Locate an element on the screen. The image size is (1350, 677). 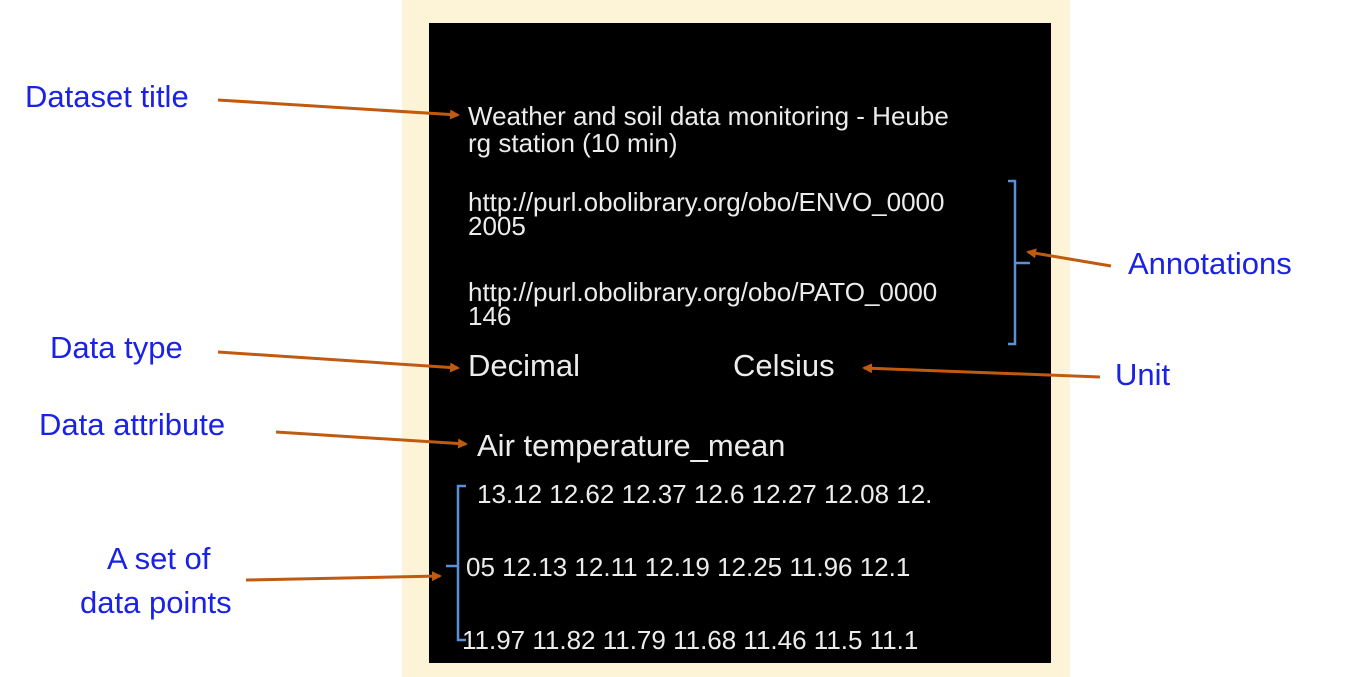
bracket-annotations is located at coordinates (1019, 262).